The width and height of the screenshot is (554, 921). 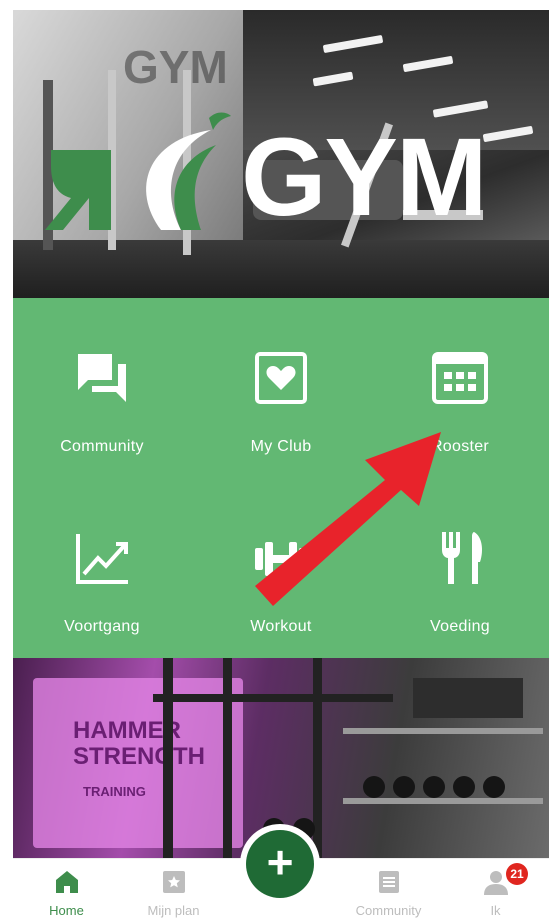 I want to click on home-icon, so click(x=66, y=882).